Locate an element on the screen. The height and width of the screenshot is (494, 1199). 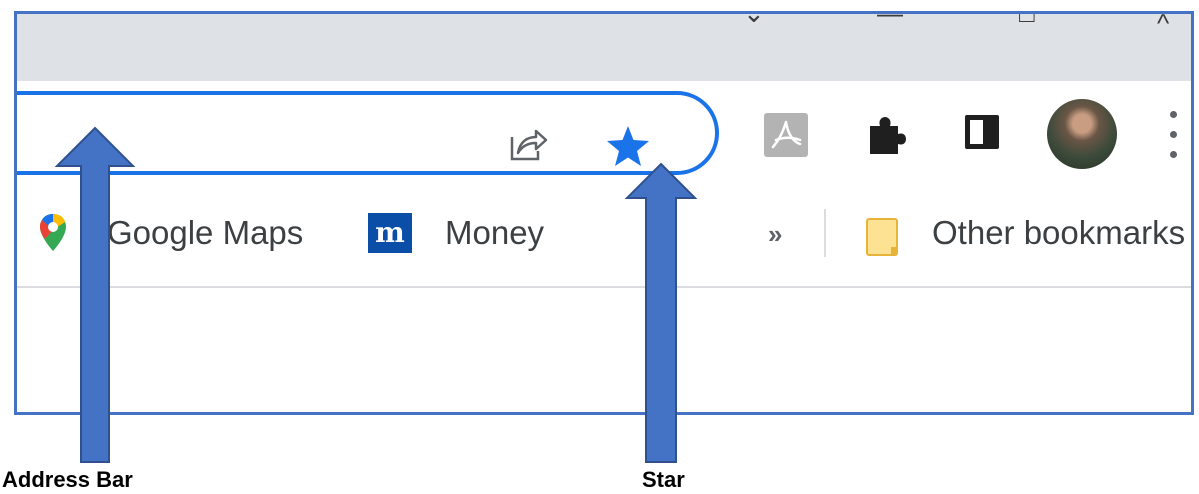
tab-strip: ⌄ — □ ^ is located at coordinates (604, 47).